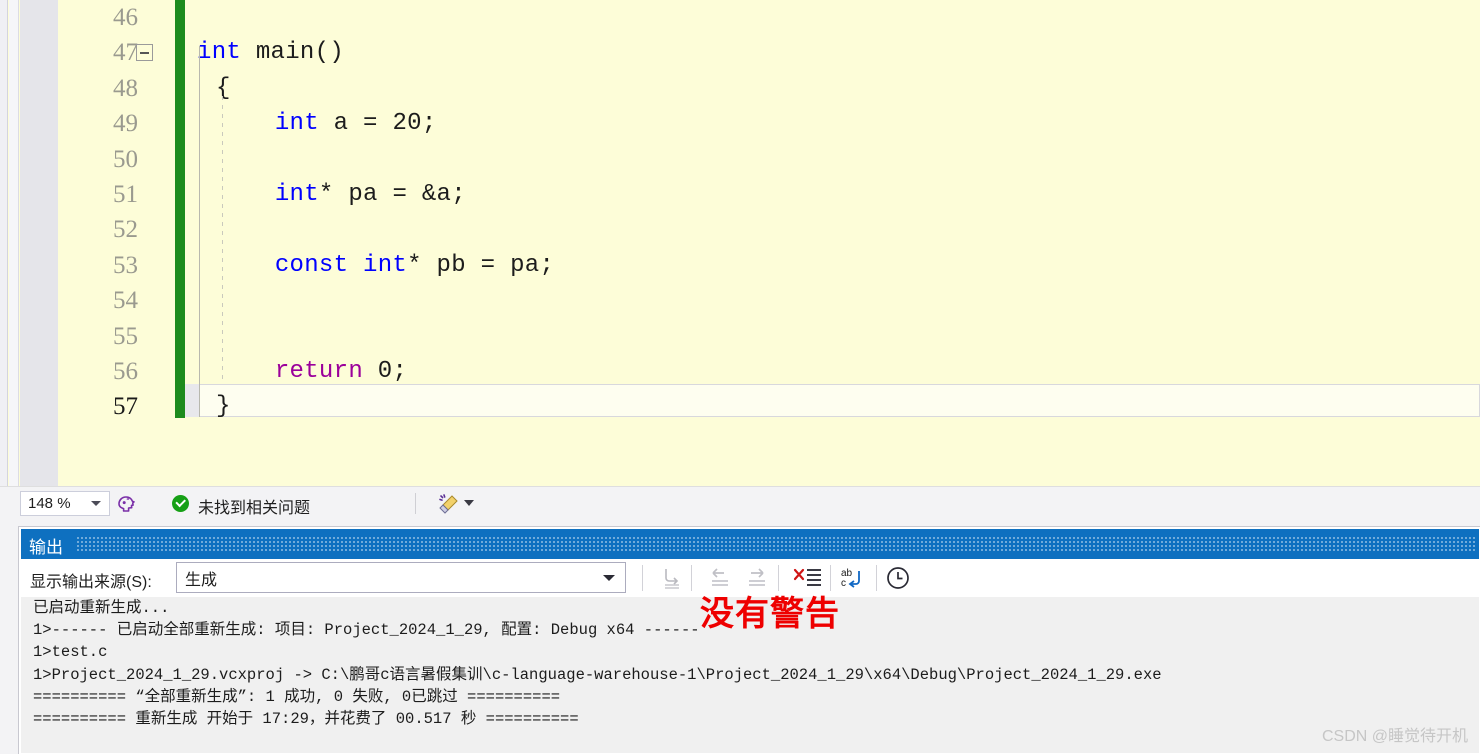 The image size is (1480, 754). What do you see at coordinates (91, 582) in the screenshot?
I see `output-source-label: 显示输出来源(S):` at bounding box center [91, 582].